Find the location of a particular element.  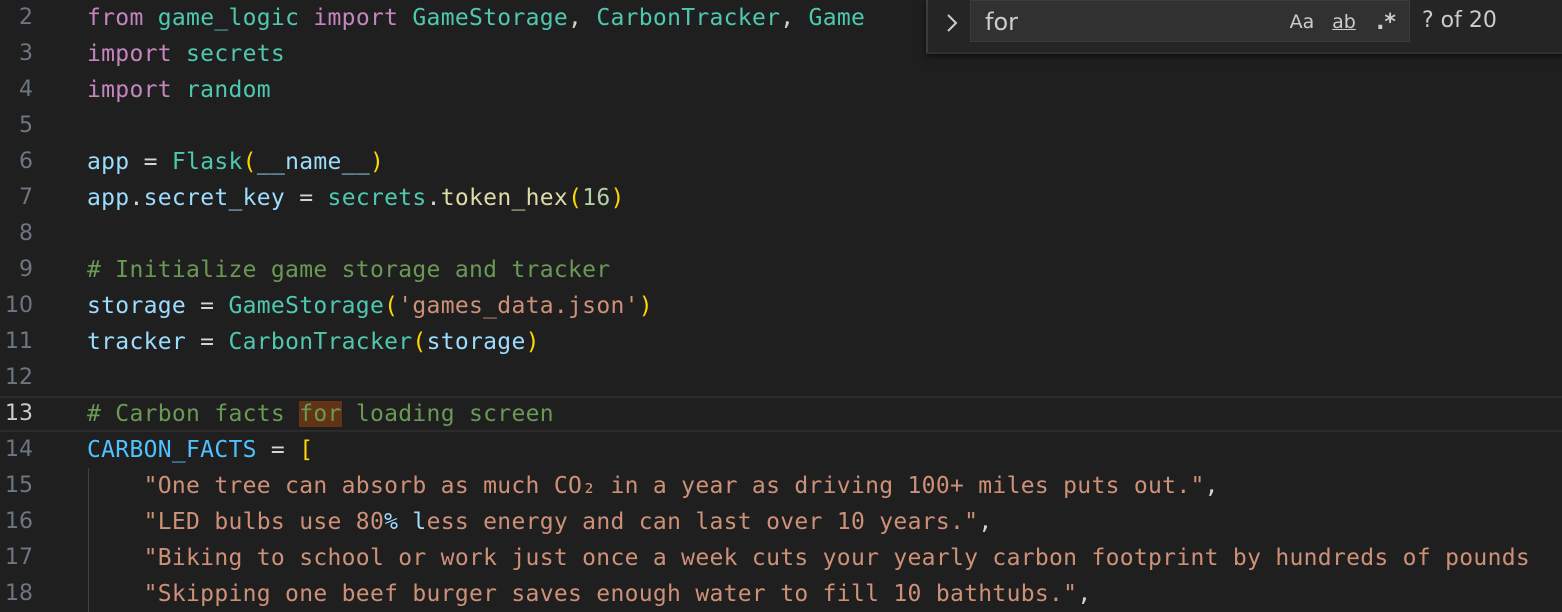

code-line: 8 is located at coordinates (781, 234).